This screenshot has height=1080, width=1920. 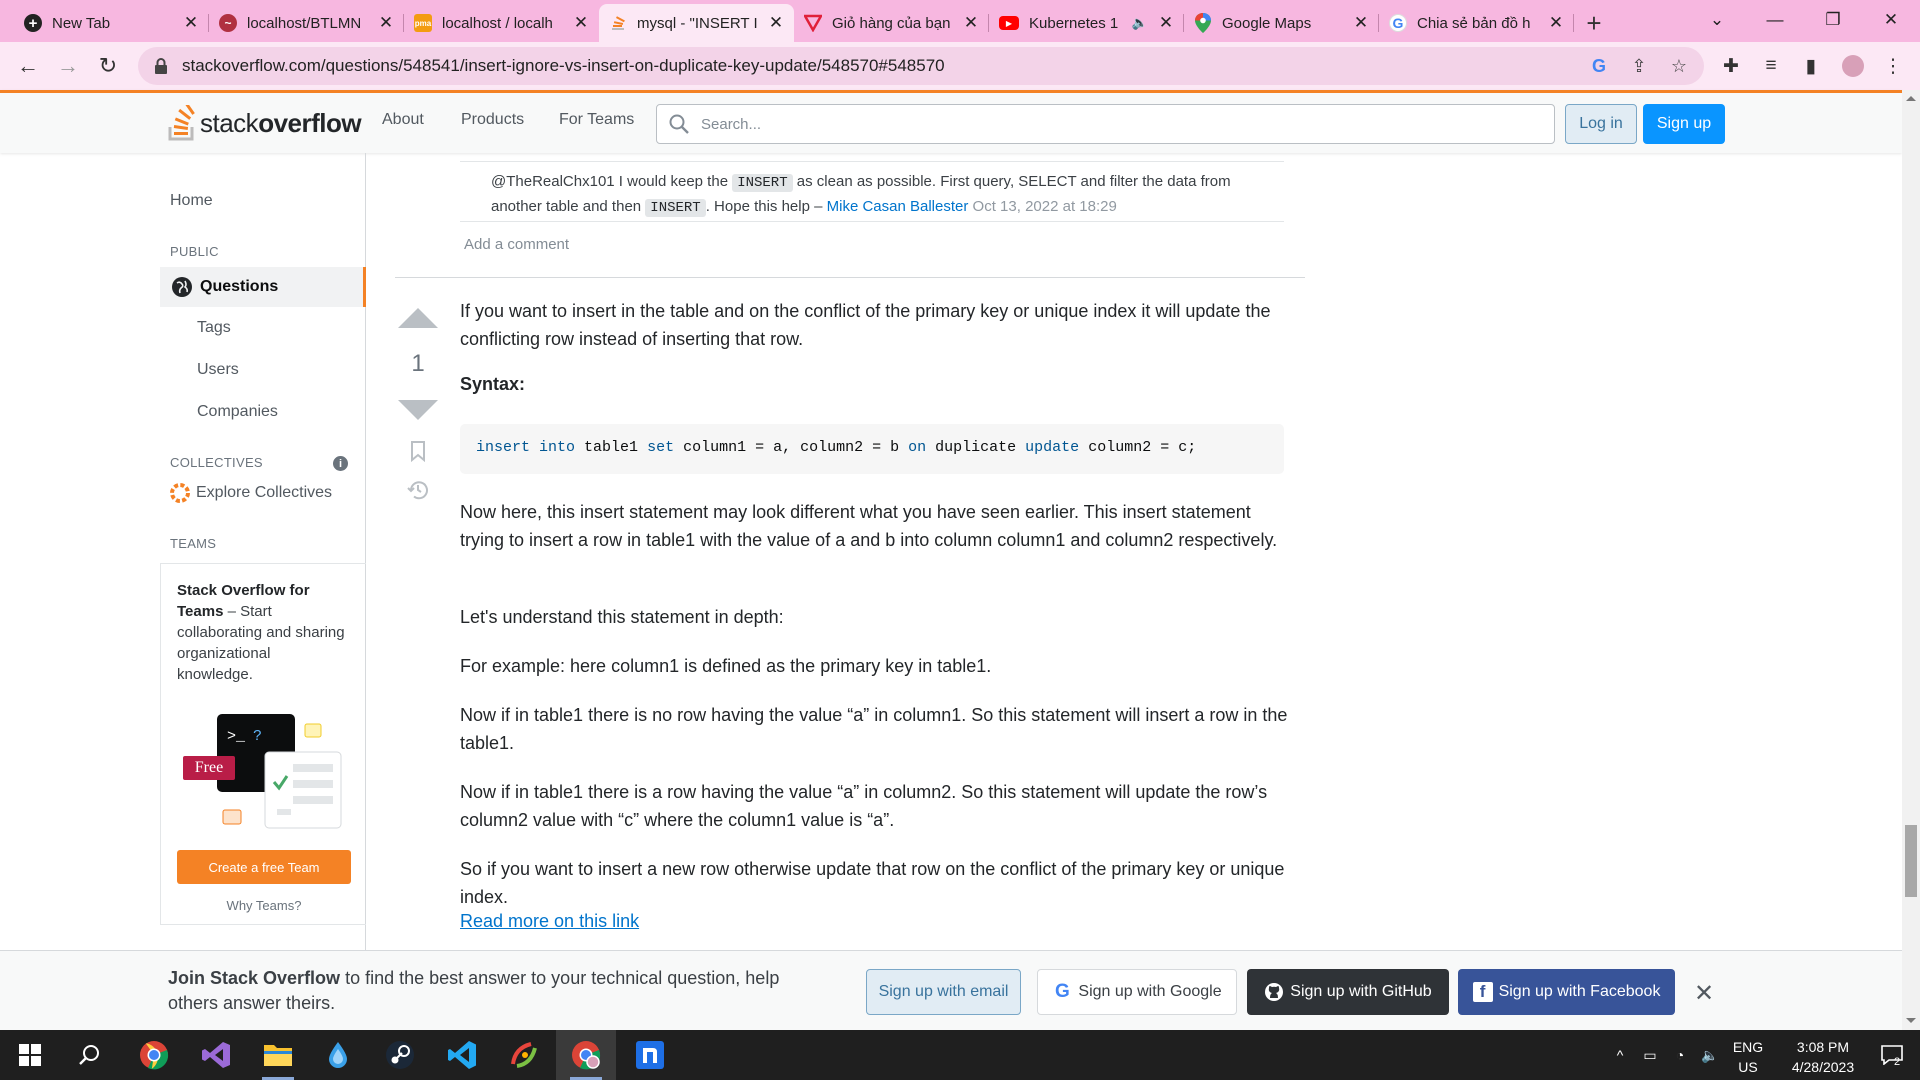 What do you see at coordinates (791, 447) in the screenshot?
I see `code-token: column1 = a, column2 = b` at bounding box center [791, 447].